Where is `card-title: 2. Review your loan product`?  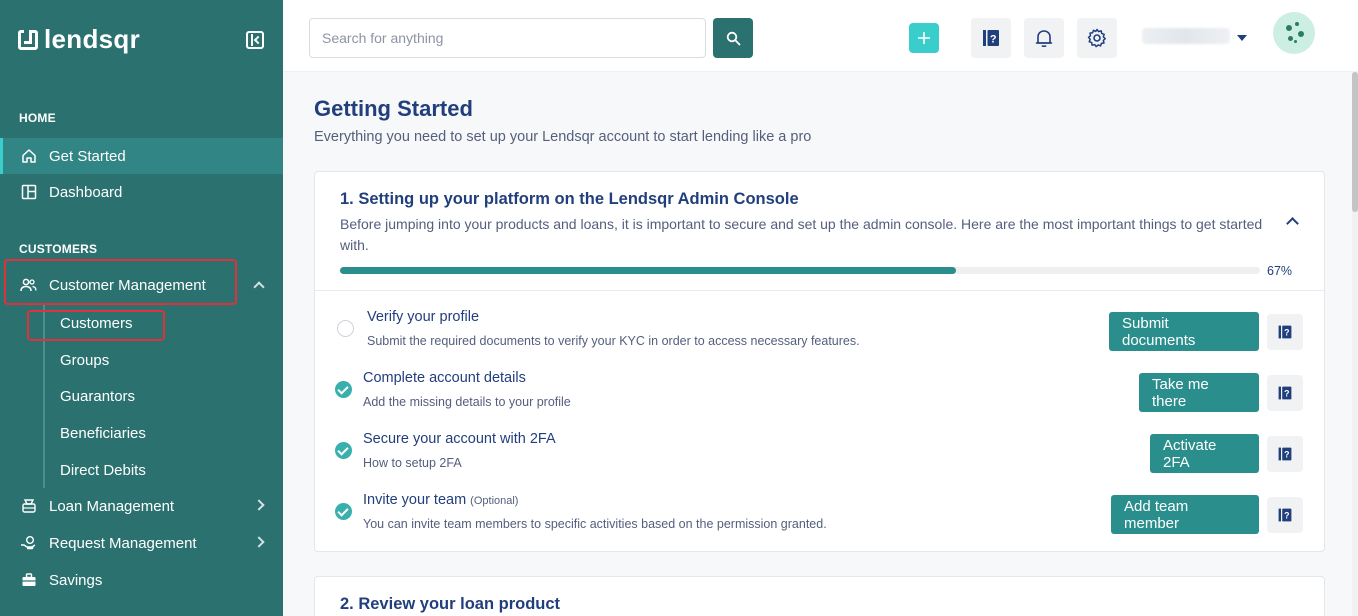
card-title: 2. Review your loan product is located at coordinates (450, 604).